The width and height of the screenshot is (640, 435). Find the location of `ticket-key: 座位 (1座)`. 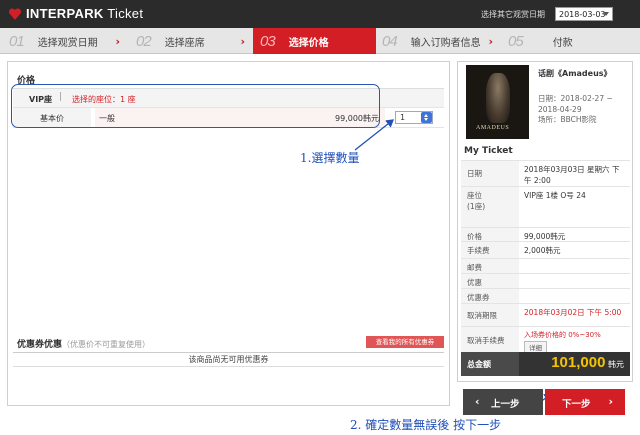

ticket-key: 座位 (1座) is located at coordinates (490, 207).